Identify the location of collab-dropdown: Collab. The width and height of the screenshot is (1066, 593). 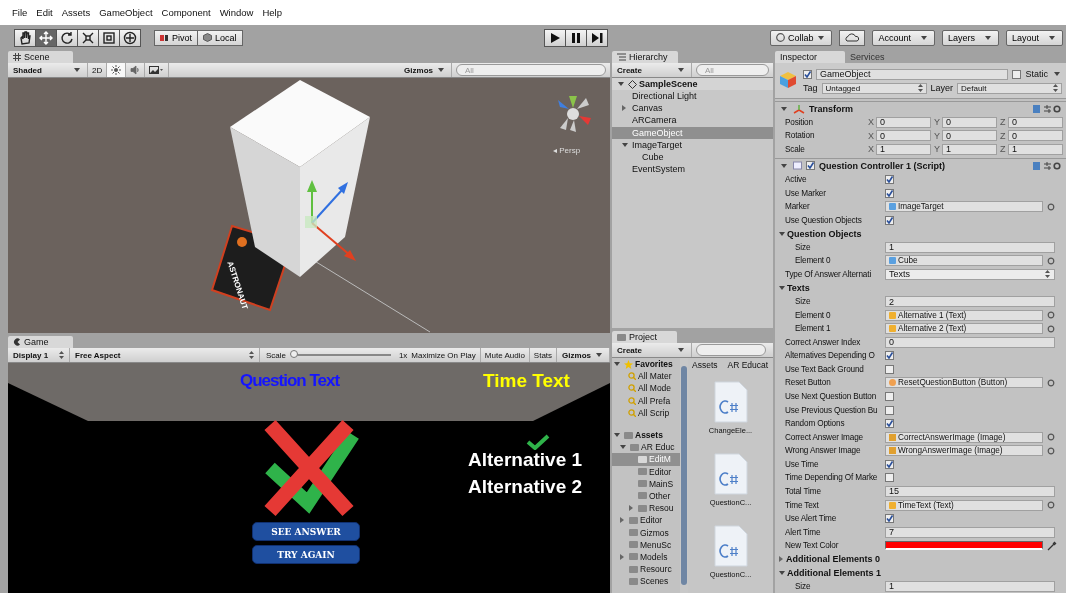
(801, 37).